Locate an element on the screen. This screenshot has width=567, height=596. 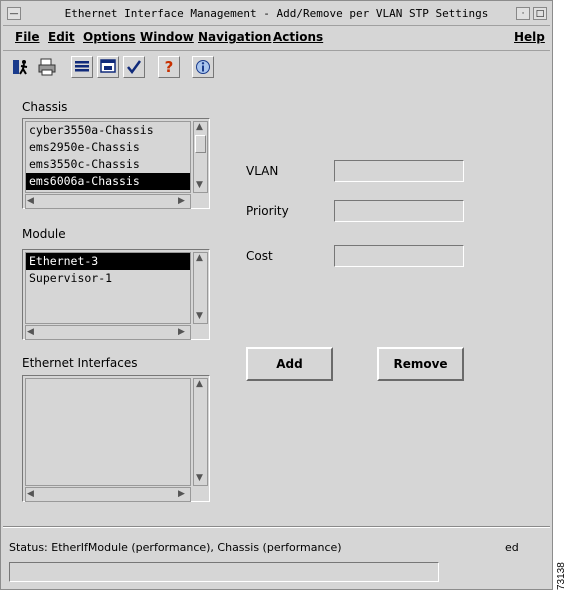
menu-file: File is located at coordinates (27, 37).